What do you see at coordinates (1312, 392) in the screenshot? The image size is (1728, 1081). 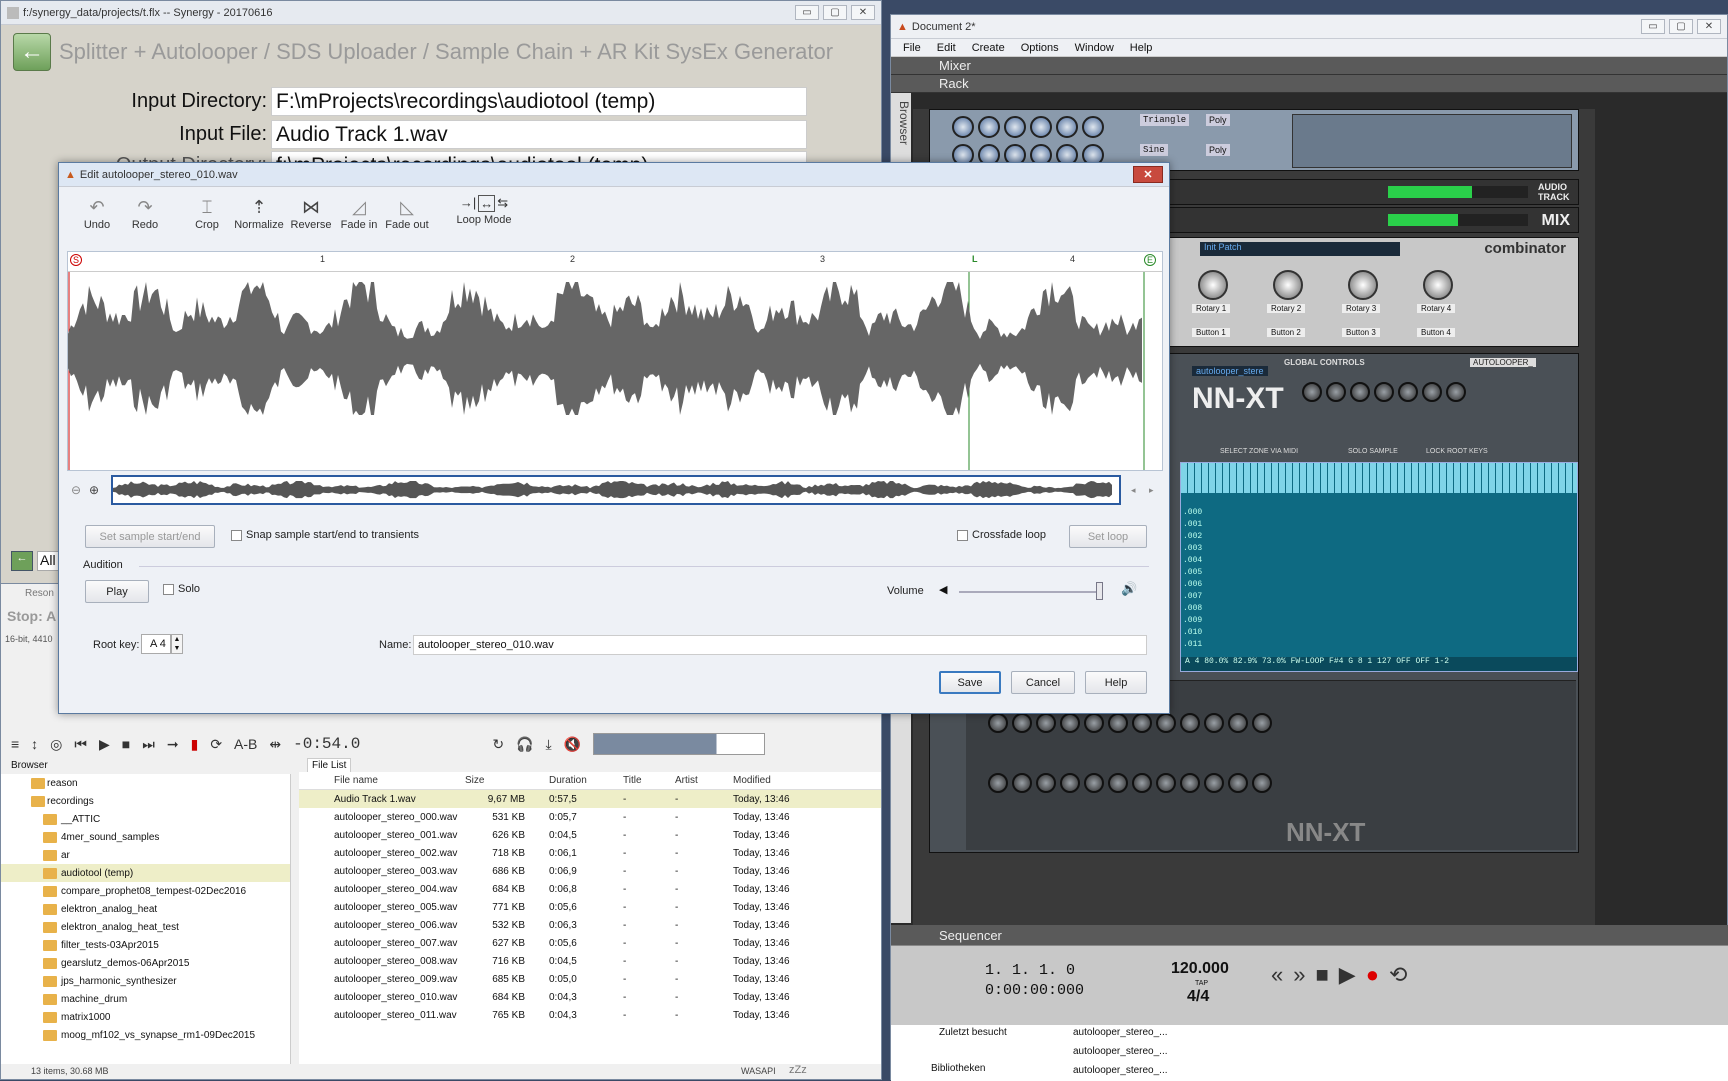 I see `freq-knob` at bounding box center [1312, 392].